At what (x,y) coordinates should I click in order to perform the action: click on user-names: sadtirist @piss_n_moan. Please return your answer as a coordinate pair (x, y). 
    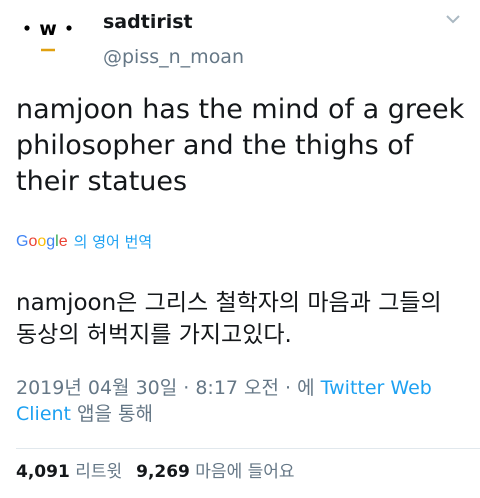
    Looking at the image, I should click on (173, 38).